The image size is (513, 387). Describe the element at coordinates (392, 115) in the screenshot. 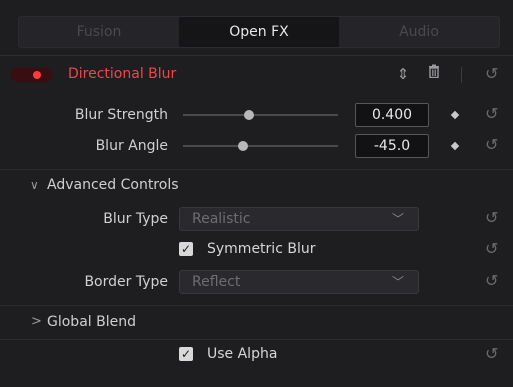

I see `blur-strength-value: 0.400` at that location.